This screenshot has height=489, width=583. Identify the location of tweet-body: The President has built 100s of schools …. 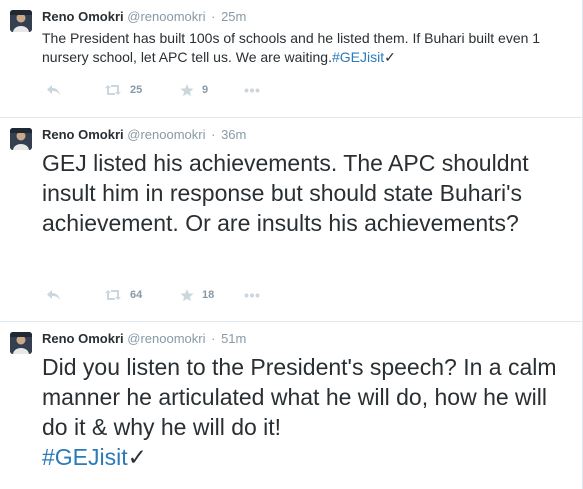
(291, 47).